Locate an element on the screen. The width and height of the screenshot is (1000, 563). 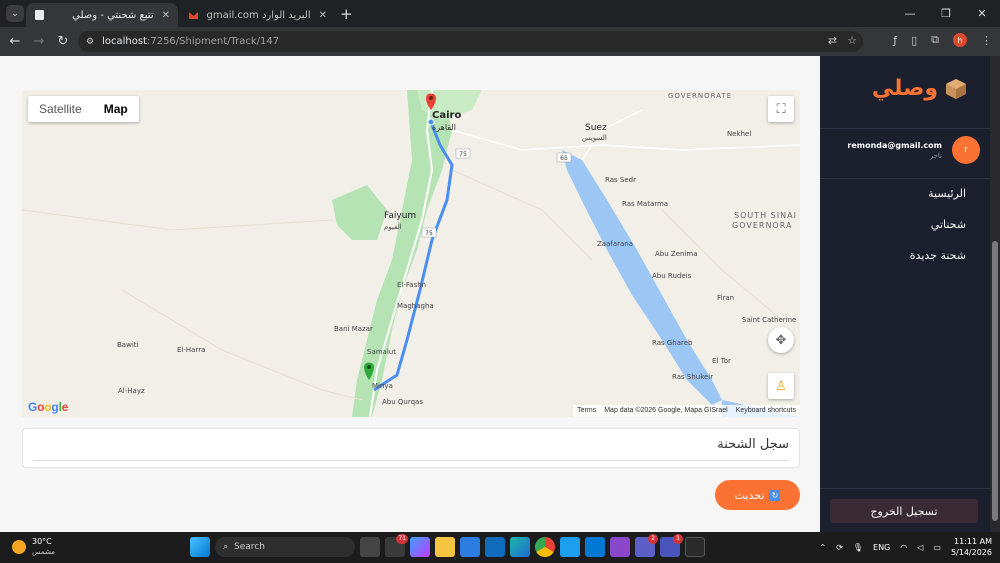
windows-start-icon is located at coordinates (200, 547).